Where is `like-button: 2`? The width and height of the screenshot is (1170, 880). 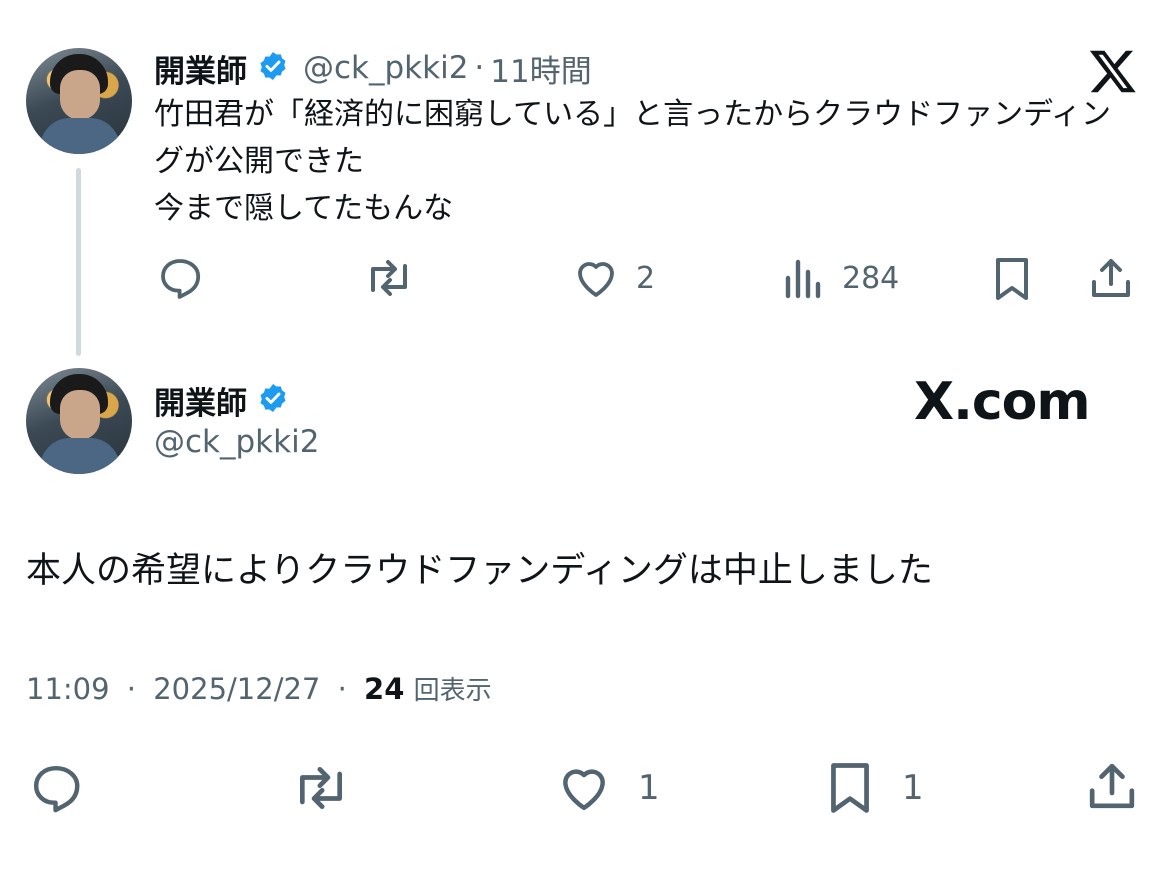 like-button: 2 is located at coordinates (613, 278).